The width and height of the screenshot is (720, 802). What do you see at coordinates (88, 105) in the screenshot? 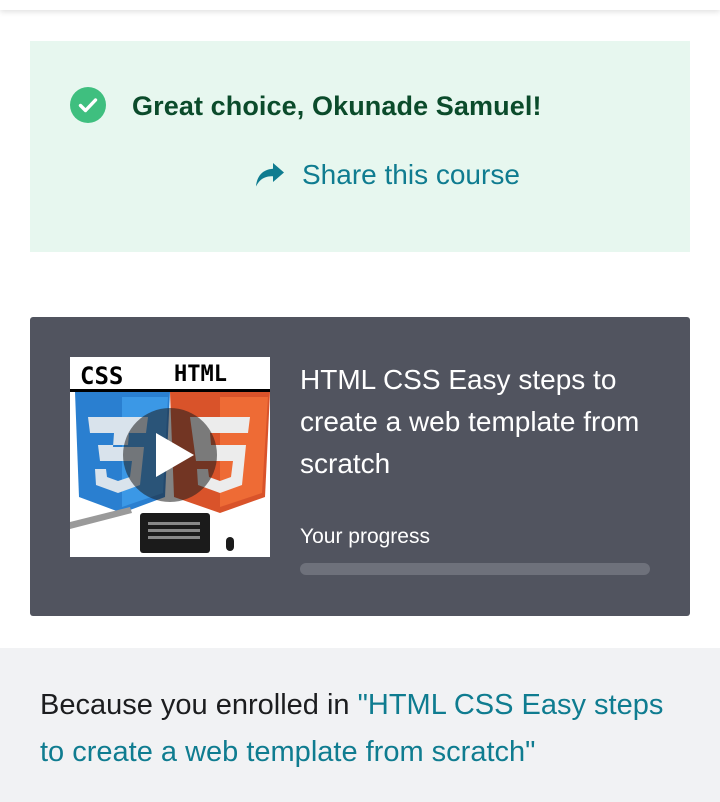
I see `check-circle-icon` at bounding box center [88, 105].